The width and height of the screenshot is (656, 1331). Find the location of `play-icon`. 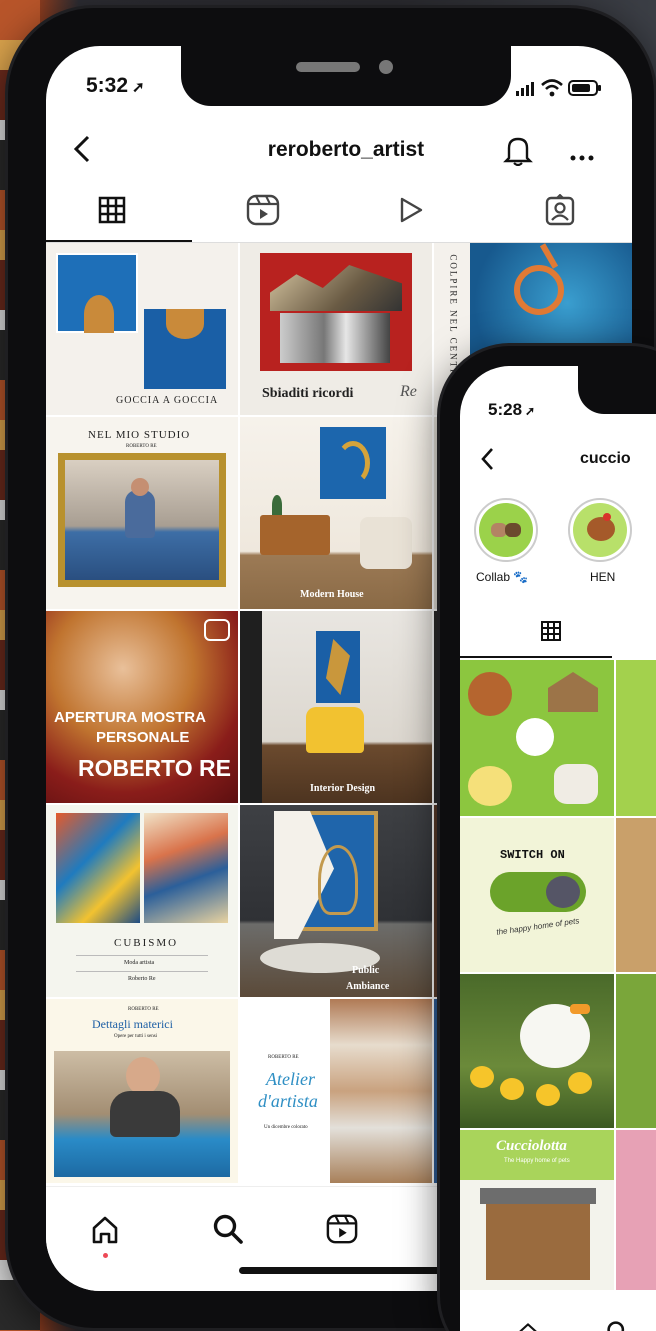

play-icon is located at coordinates (411, 210).